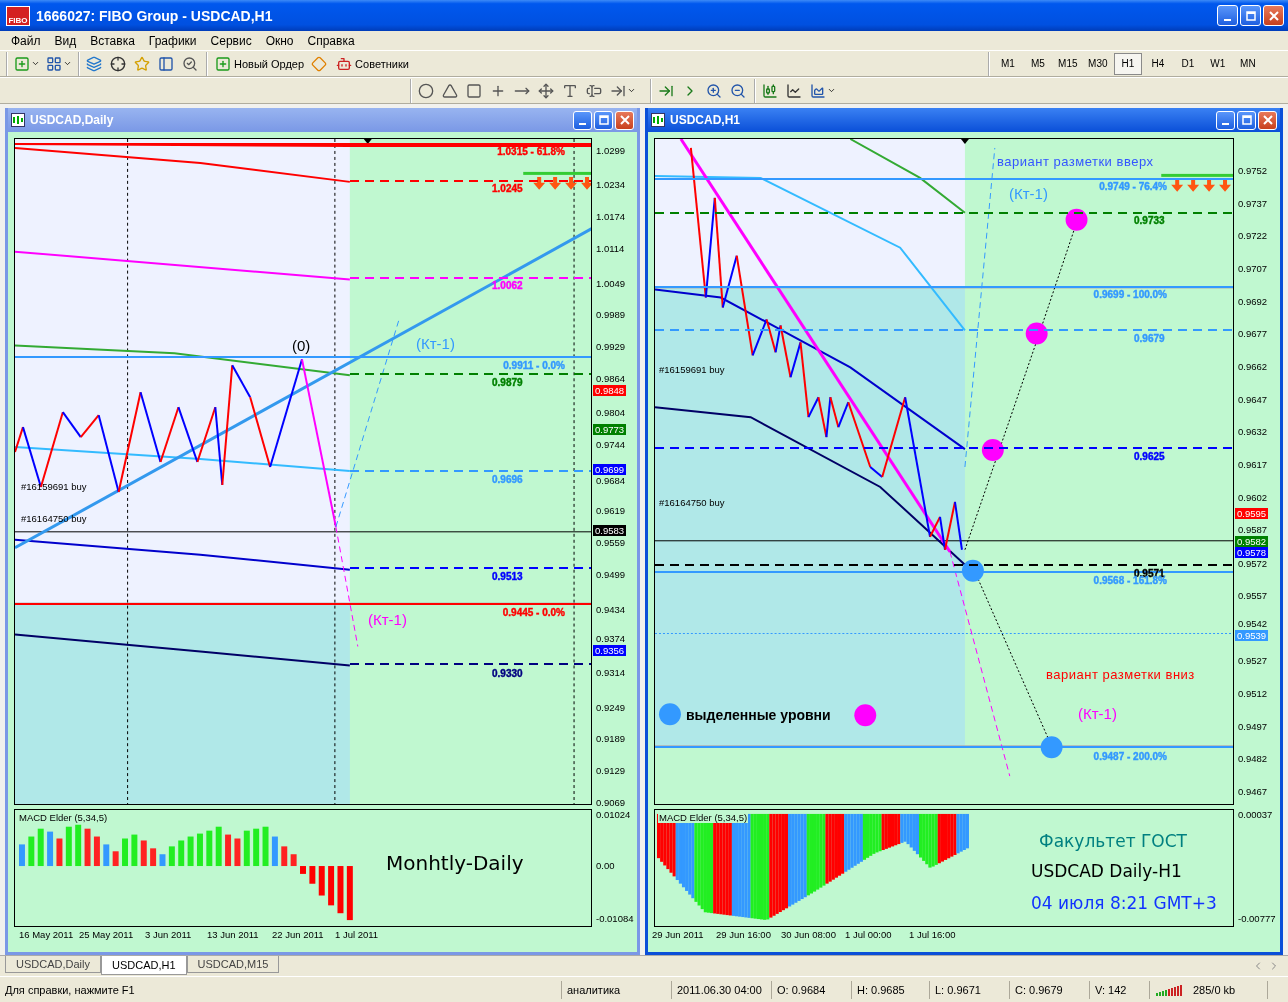  Describe the element at coordinates (426, 90) in the screenshot. I see `ellipse-icon` at that location.